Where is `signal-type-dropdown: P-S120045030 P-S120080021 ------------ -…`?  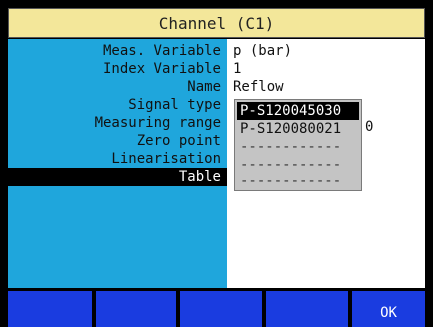
signal-type-dropdown: P-S120045030 P-S120080021 ------------ -… is located at coordinates (298, 145).